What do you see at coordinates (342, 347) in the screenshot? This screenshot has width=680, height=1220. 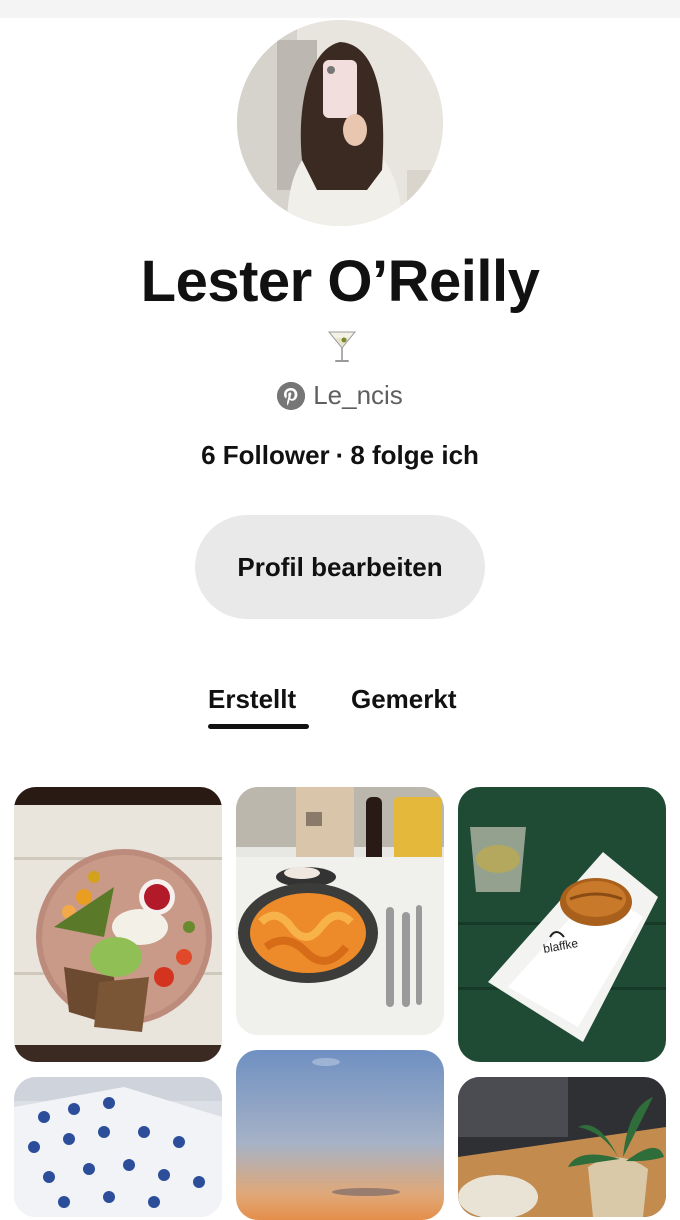 I see `cocktail-icon` at bounding box center [342, 347].